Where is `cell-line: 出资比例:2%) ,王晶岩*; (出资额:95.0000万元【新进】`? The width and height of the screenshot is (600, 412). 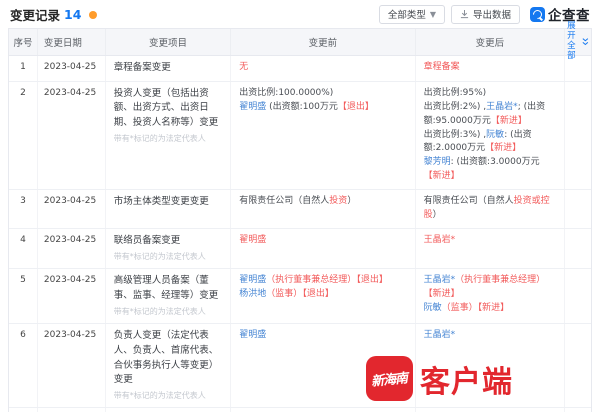 cell-line: 出资比例:2%) ,王晶岩*; (出资额:95.0000万元【新进】 is located at coordinates (490, 115).